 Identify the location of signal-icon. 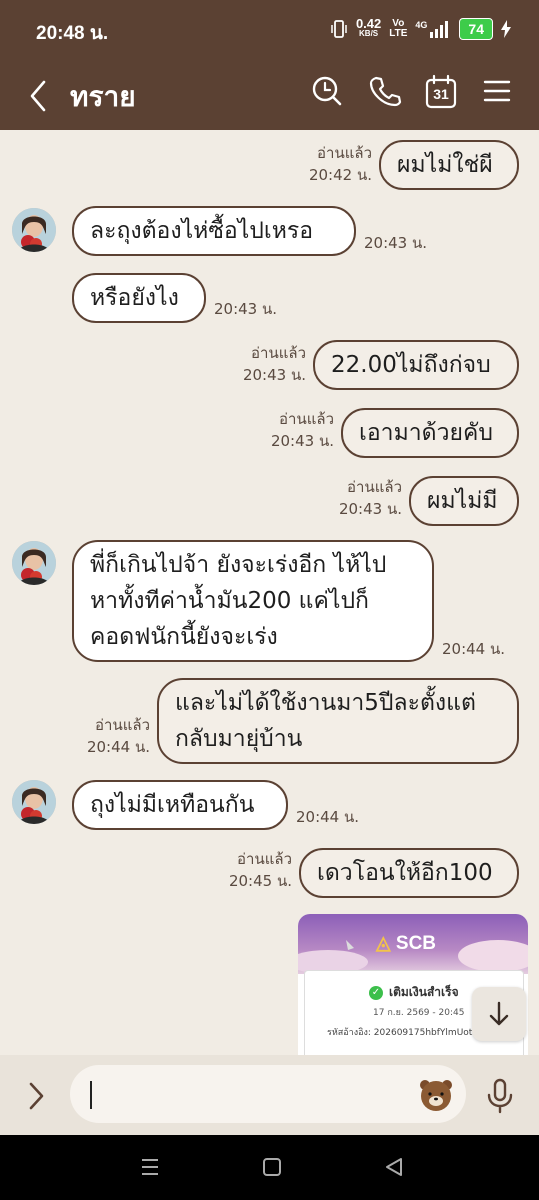
(439, 29).